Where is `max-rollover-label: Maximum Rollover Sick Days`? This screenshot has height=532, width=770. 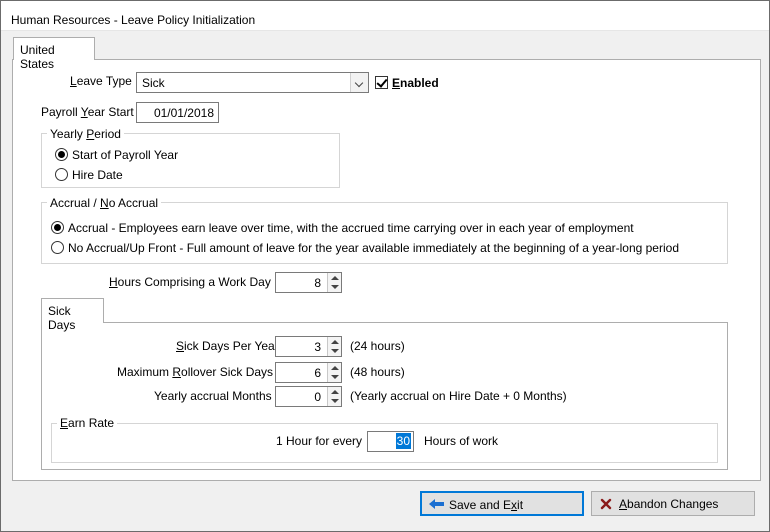 max-rollover-label: Maximum Rollover Sick Days is located at coordinates (195, 372).